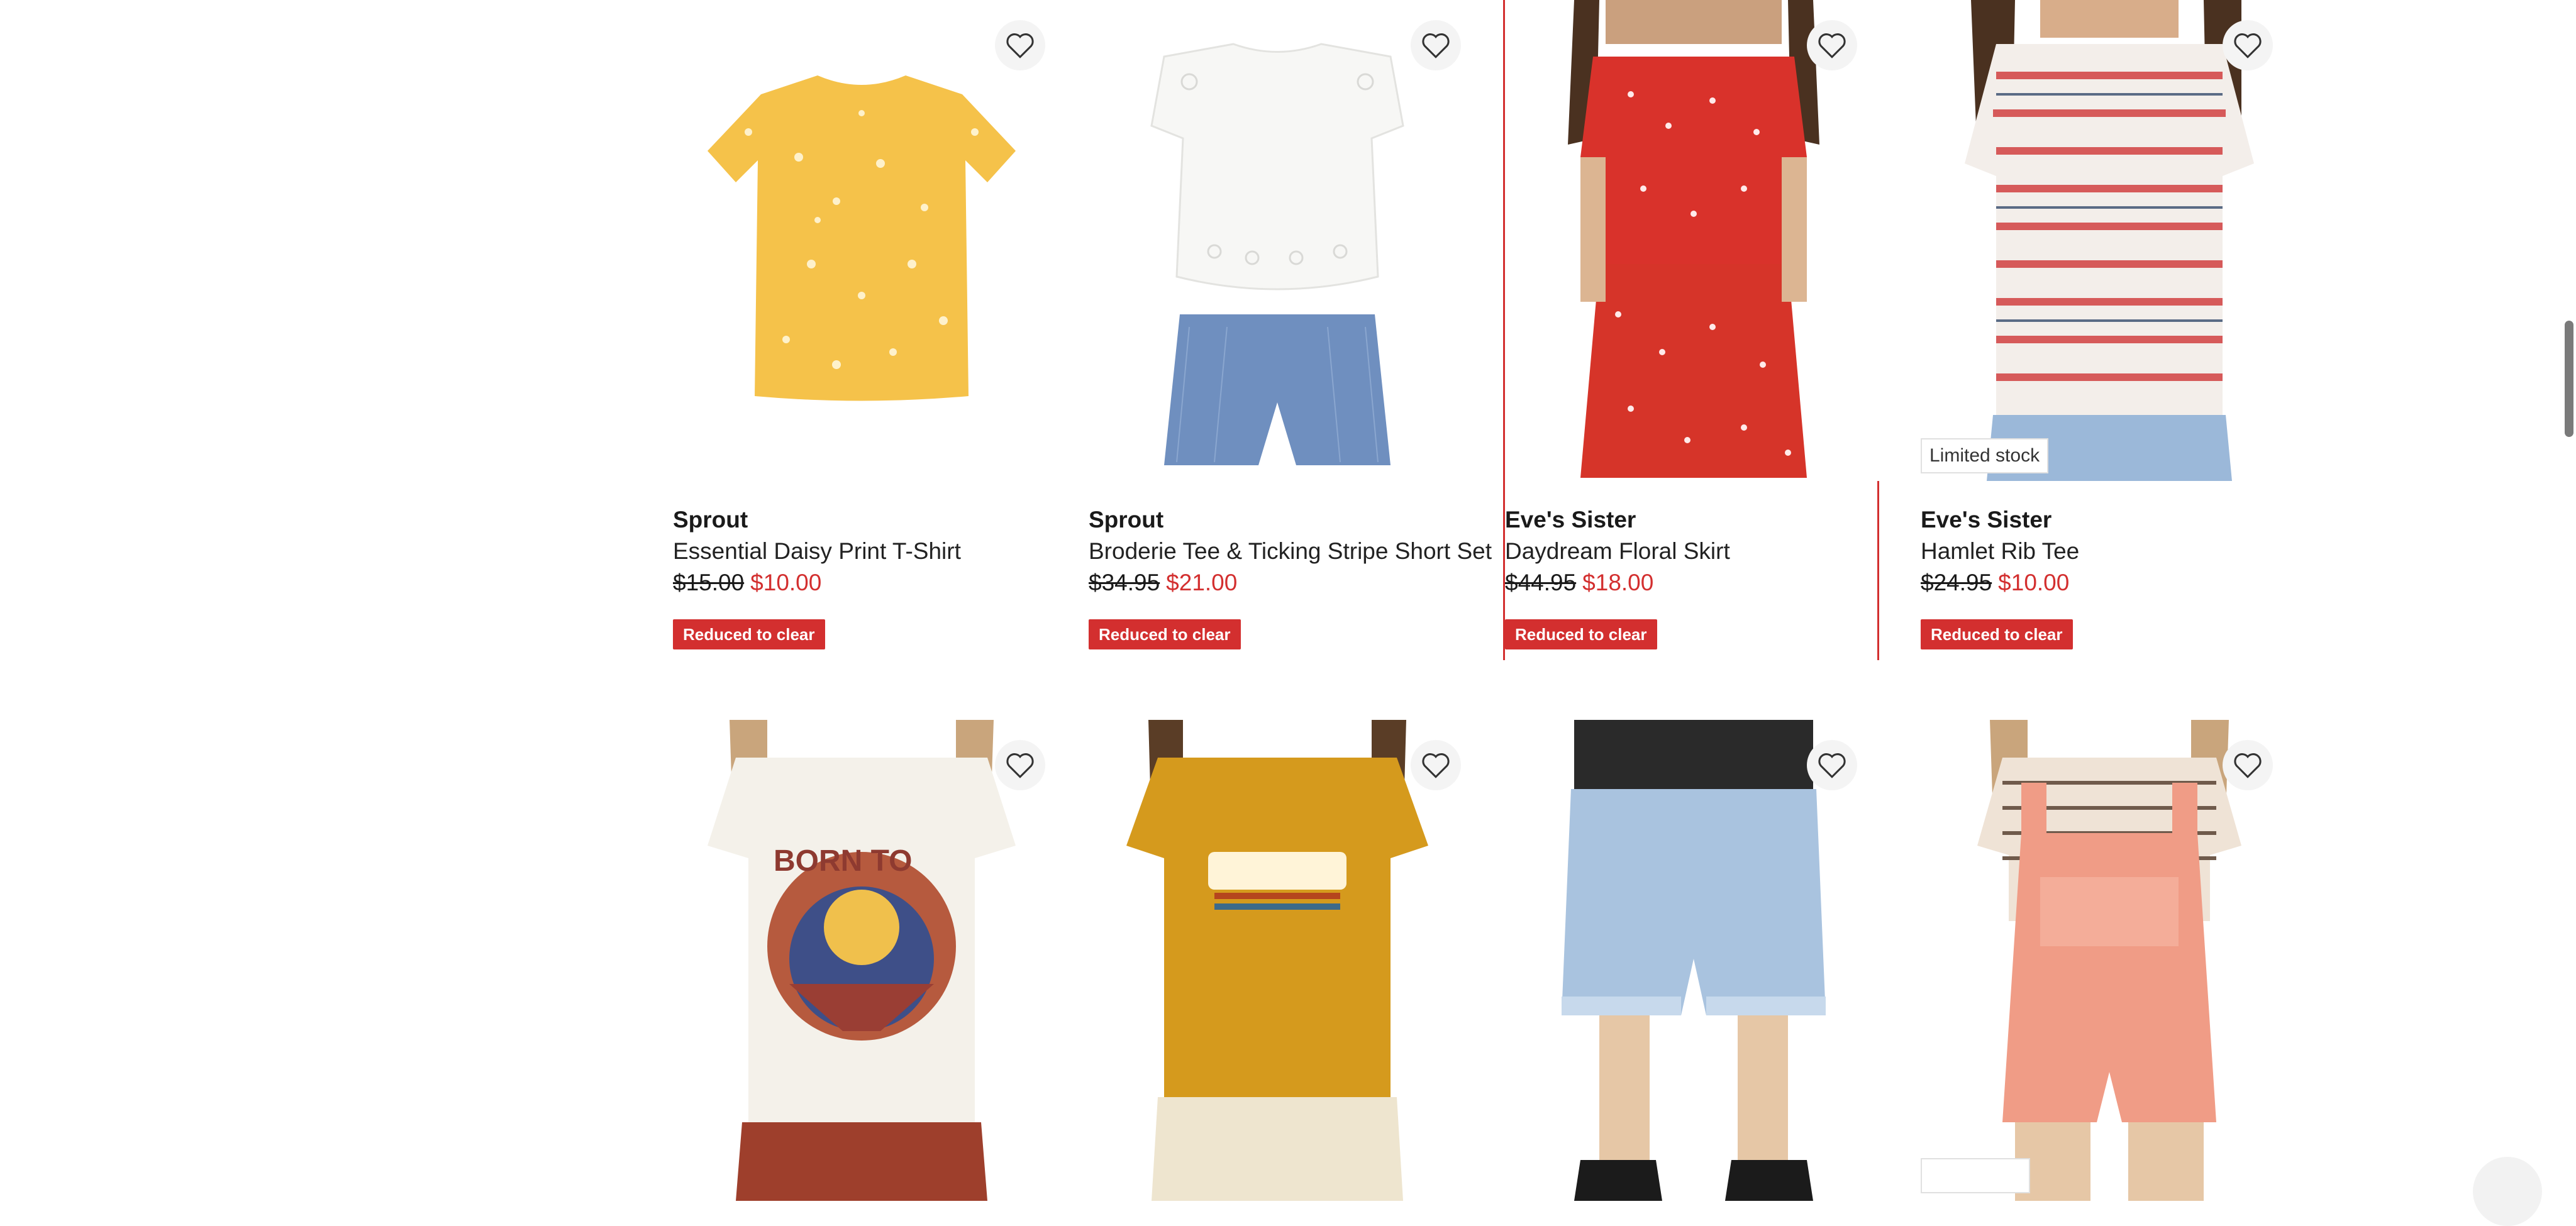 The height and width of the screenshot is (1226, 2576). Describe the element at coordinates (1124, 582) in the screenshot. I see `original-price: $34.95` at that location.